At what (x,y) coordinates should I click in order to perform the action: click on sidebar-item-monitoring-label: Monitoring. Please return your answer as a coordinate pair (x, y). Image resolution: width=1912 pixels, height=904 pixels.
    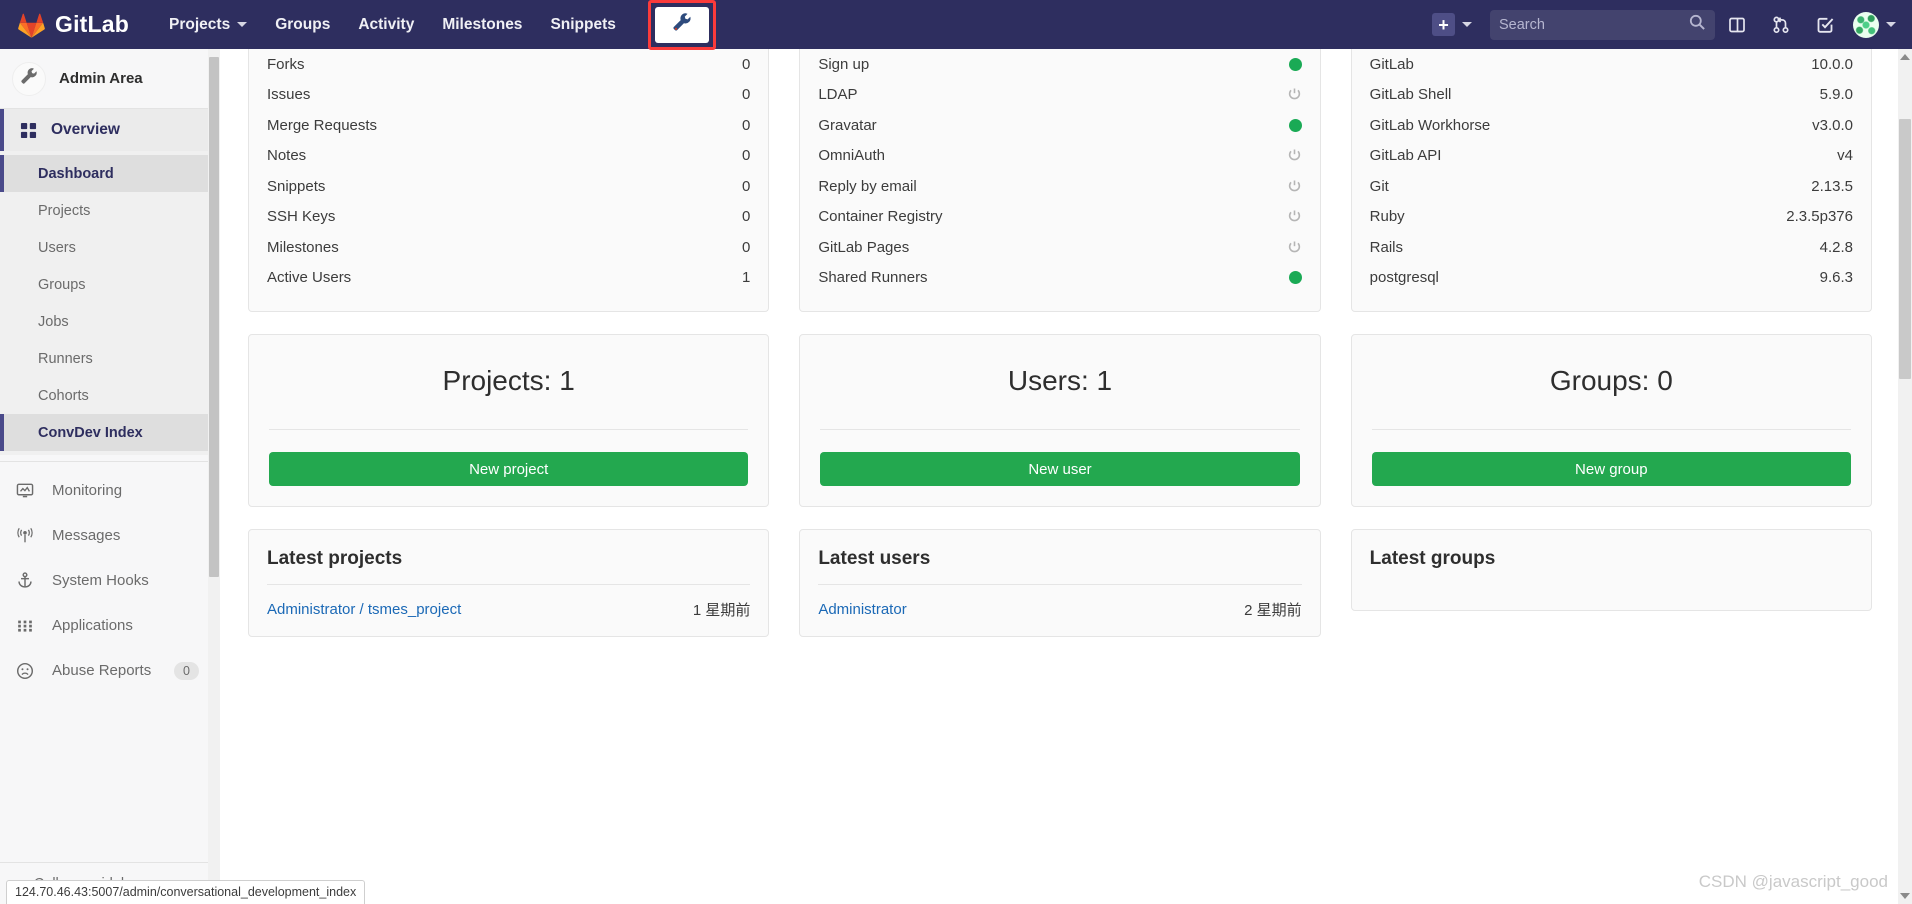
    Looking at the image, I should click on (87, 490).